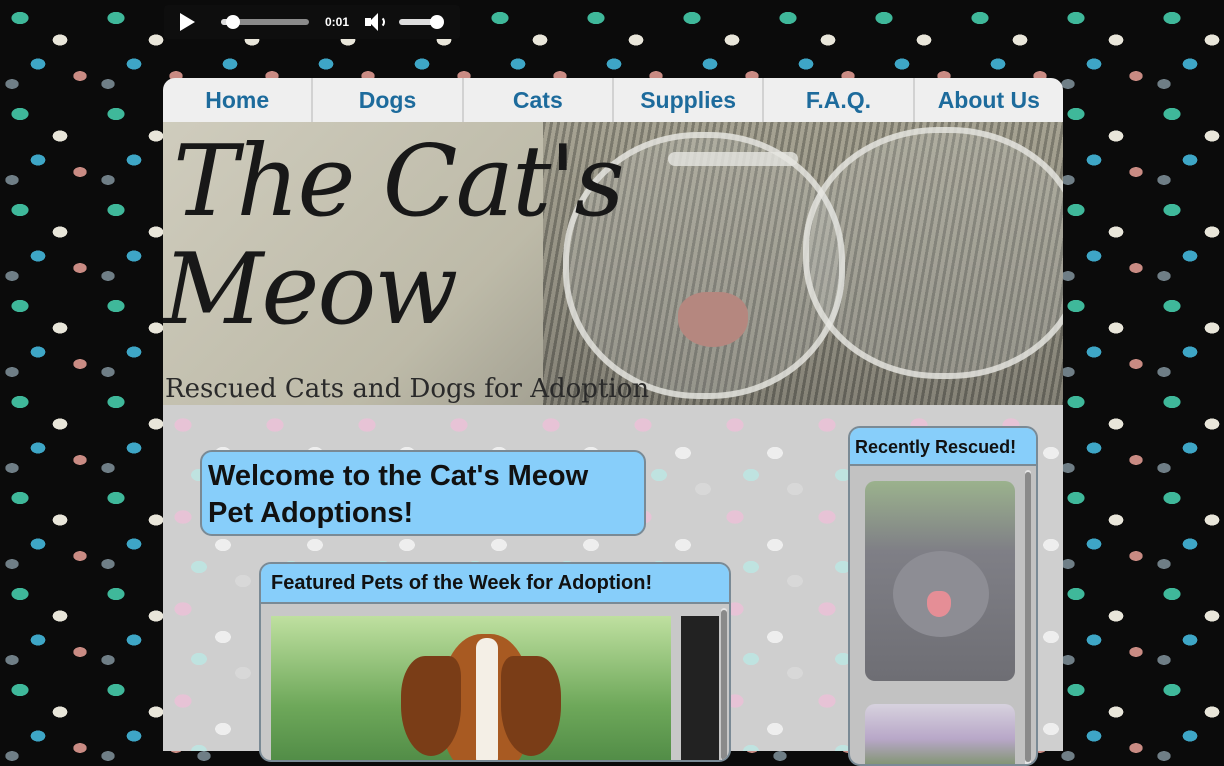 Image resolution: width=1224 pixels, height=766 pixels. Describe the element at coordinates (388, 100) in the screenshot. I see `nav-dogs: Dogs` at that location.